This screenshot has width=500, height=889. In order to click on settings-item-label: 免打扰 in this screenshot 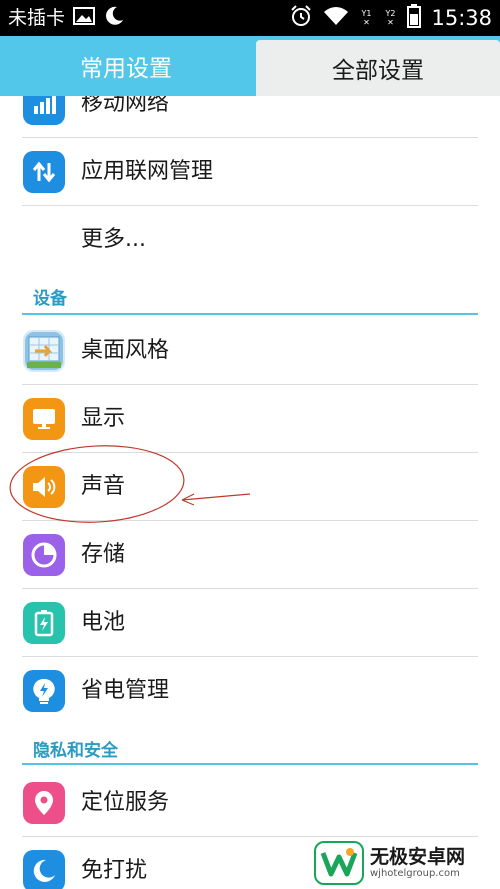, I will do `click(114, 870)`.